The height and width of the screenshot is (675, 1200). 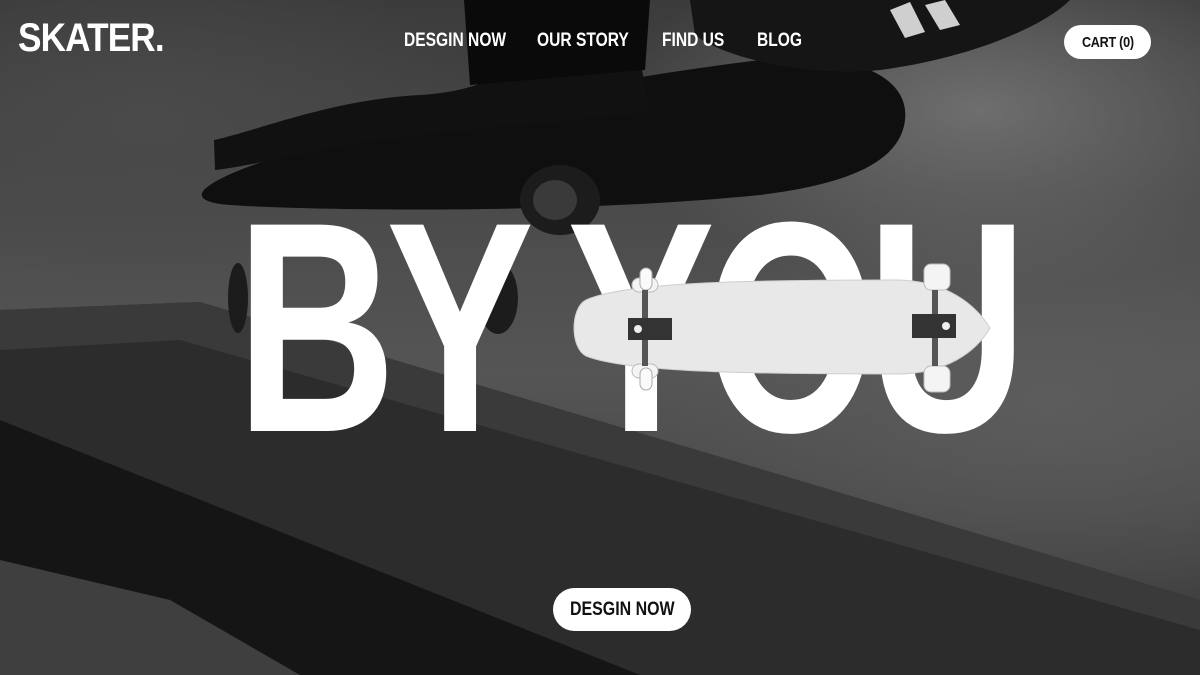 I want to click on nav-link-design-now: DESGIN NOW, so click(x=455, y=41).